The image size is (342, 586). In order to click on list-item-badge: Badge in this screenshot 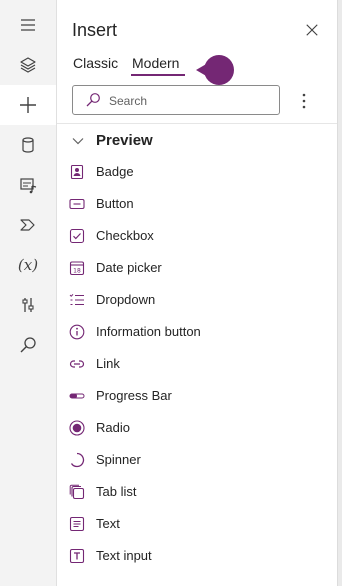, I will do `click(197, 172)`.